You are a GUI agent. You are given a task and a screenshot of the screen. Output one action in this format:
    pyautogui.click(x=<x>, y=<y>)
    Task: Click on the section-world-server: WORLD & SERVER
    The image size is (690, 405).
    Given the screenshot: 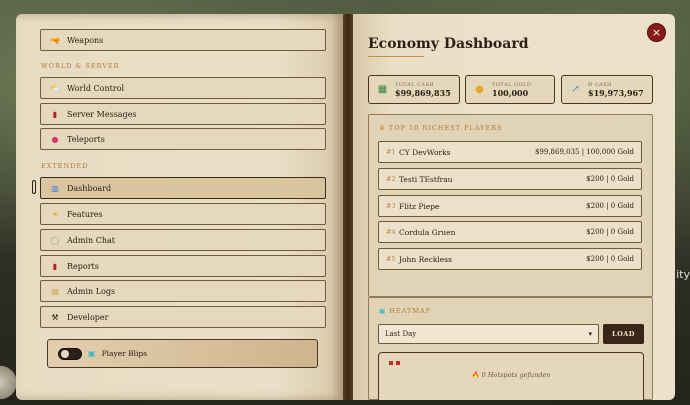 What is the action you would take?
    pyautogui.click(x=80, y=66)
    